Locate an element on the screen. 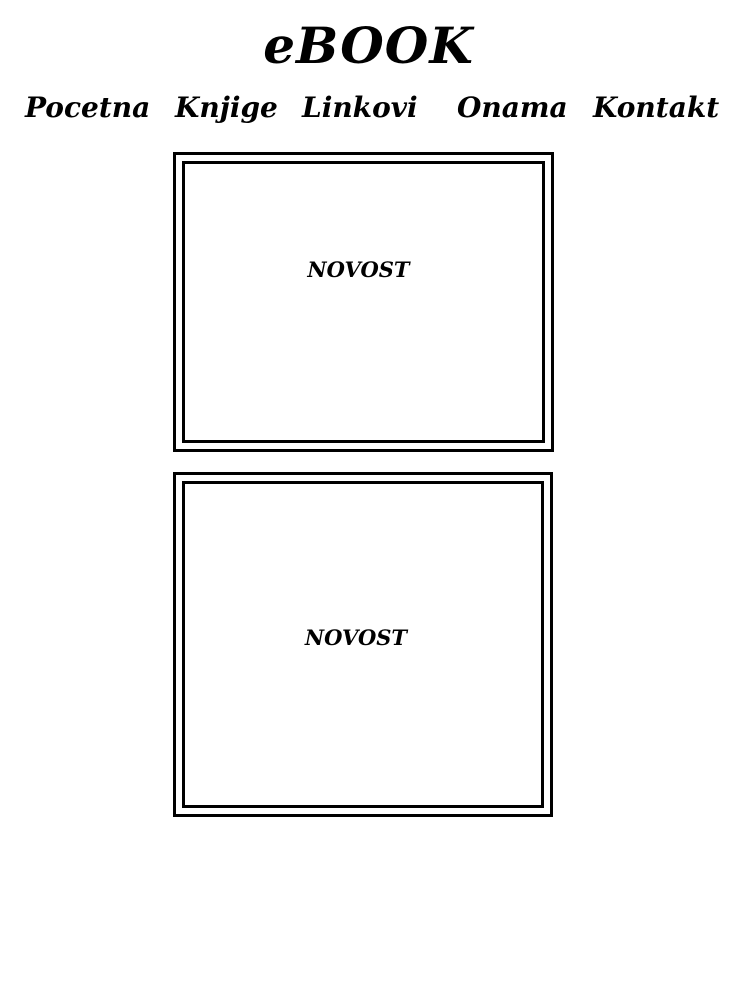 Image resolution: width=737 pixels, height=1004 pixels. nav-item-knjige: Knjige is located at coordinates (226, 108).